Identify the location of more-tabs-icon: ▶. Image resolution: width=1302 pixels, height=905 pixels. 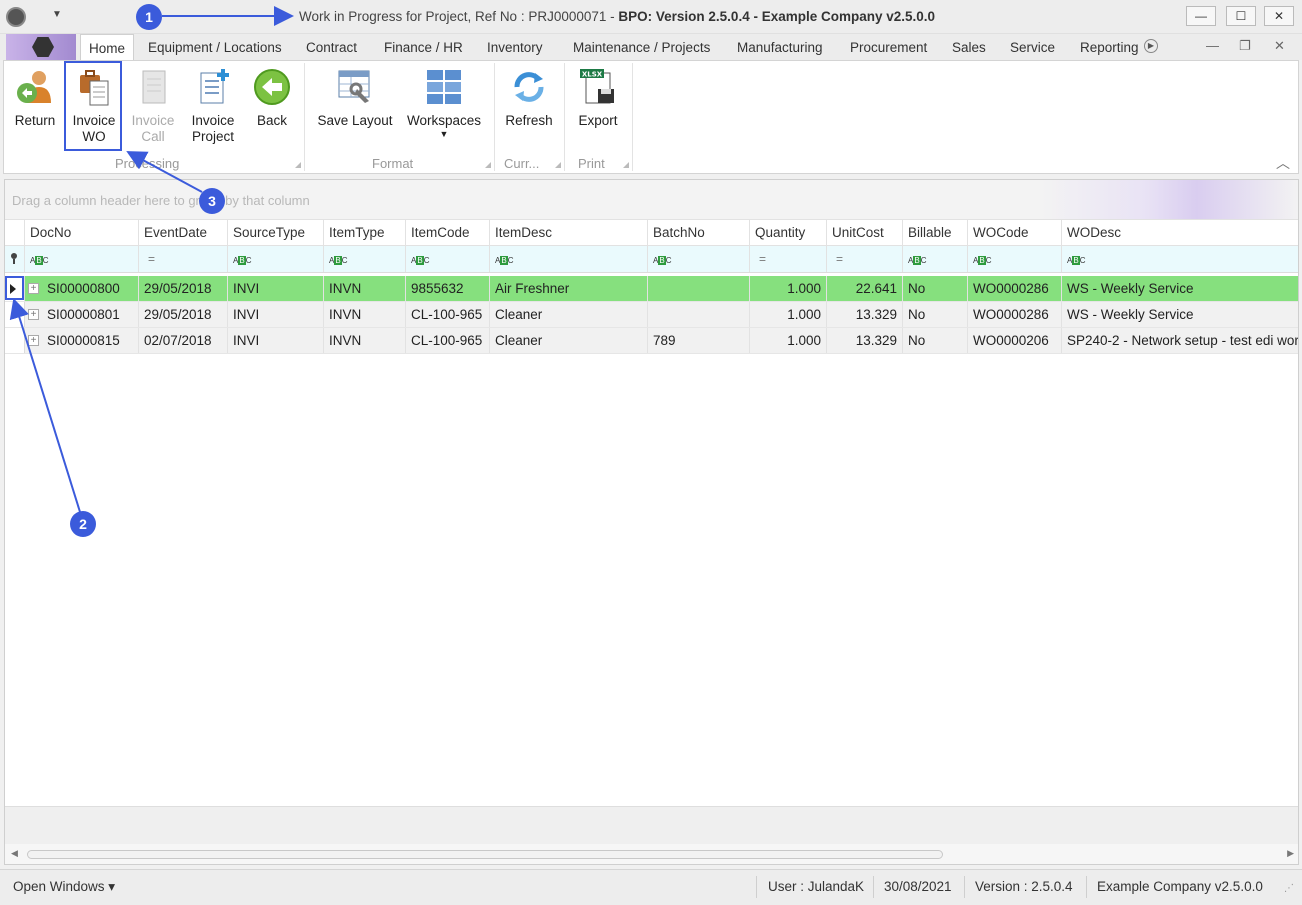
(1151, 46).